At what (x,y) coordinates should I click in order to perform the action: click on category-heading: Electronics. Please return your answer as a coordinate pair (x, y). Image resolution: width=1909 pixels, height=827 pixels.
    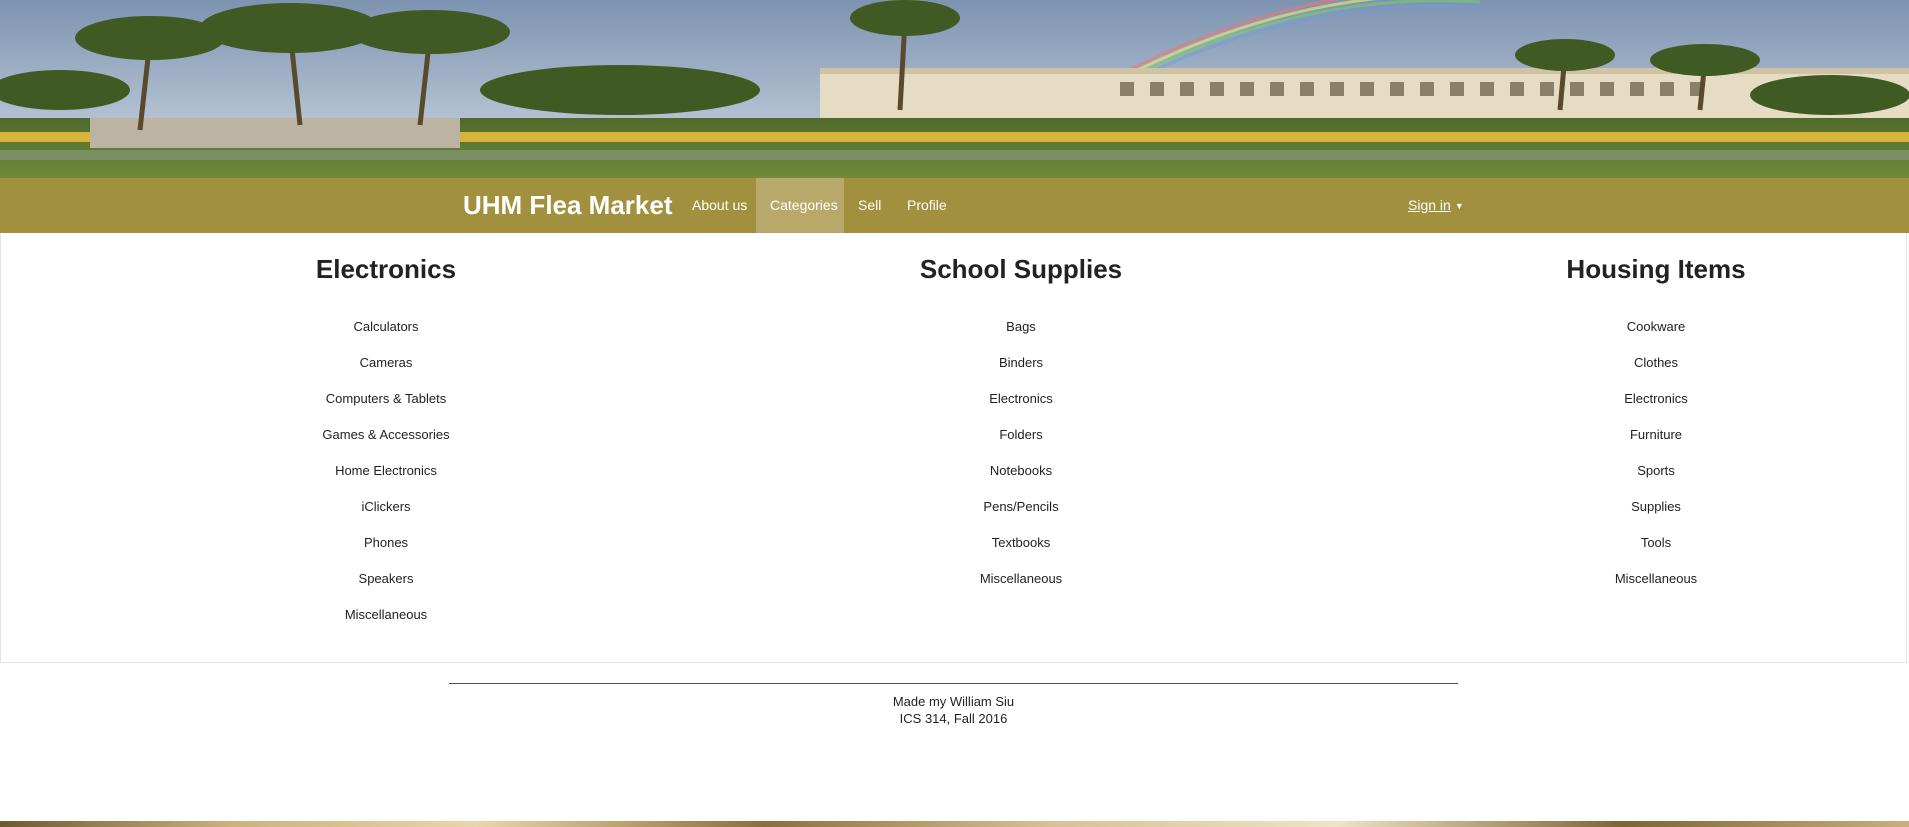
    Looking at the image, I should click on (386, 269).